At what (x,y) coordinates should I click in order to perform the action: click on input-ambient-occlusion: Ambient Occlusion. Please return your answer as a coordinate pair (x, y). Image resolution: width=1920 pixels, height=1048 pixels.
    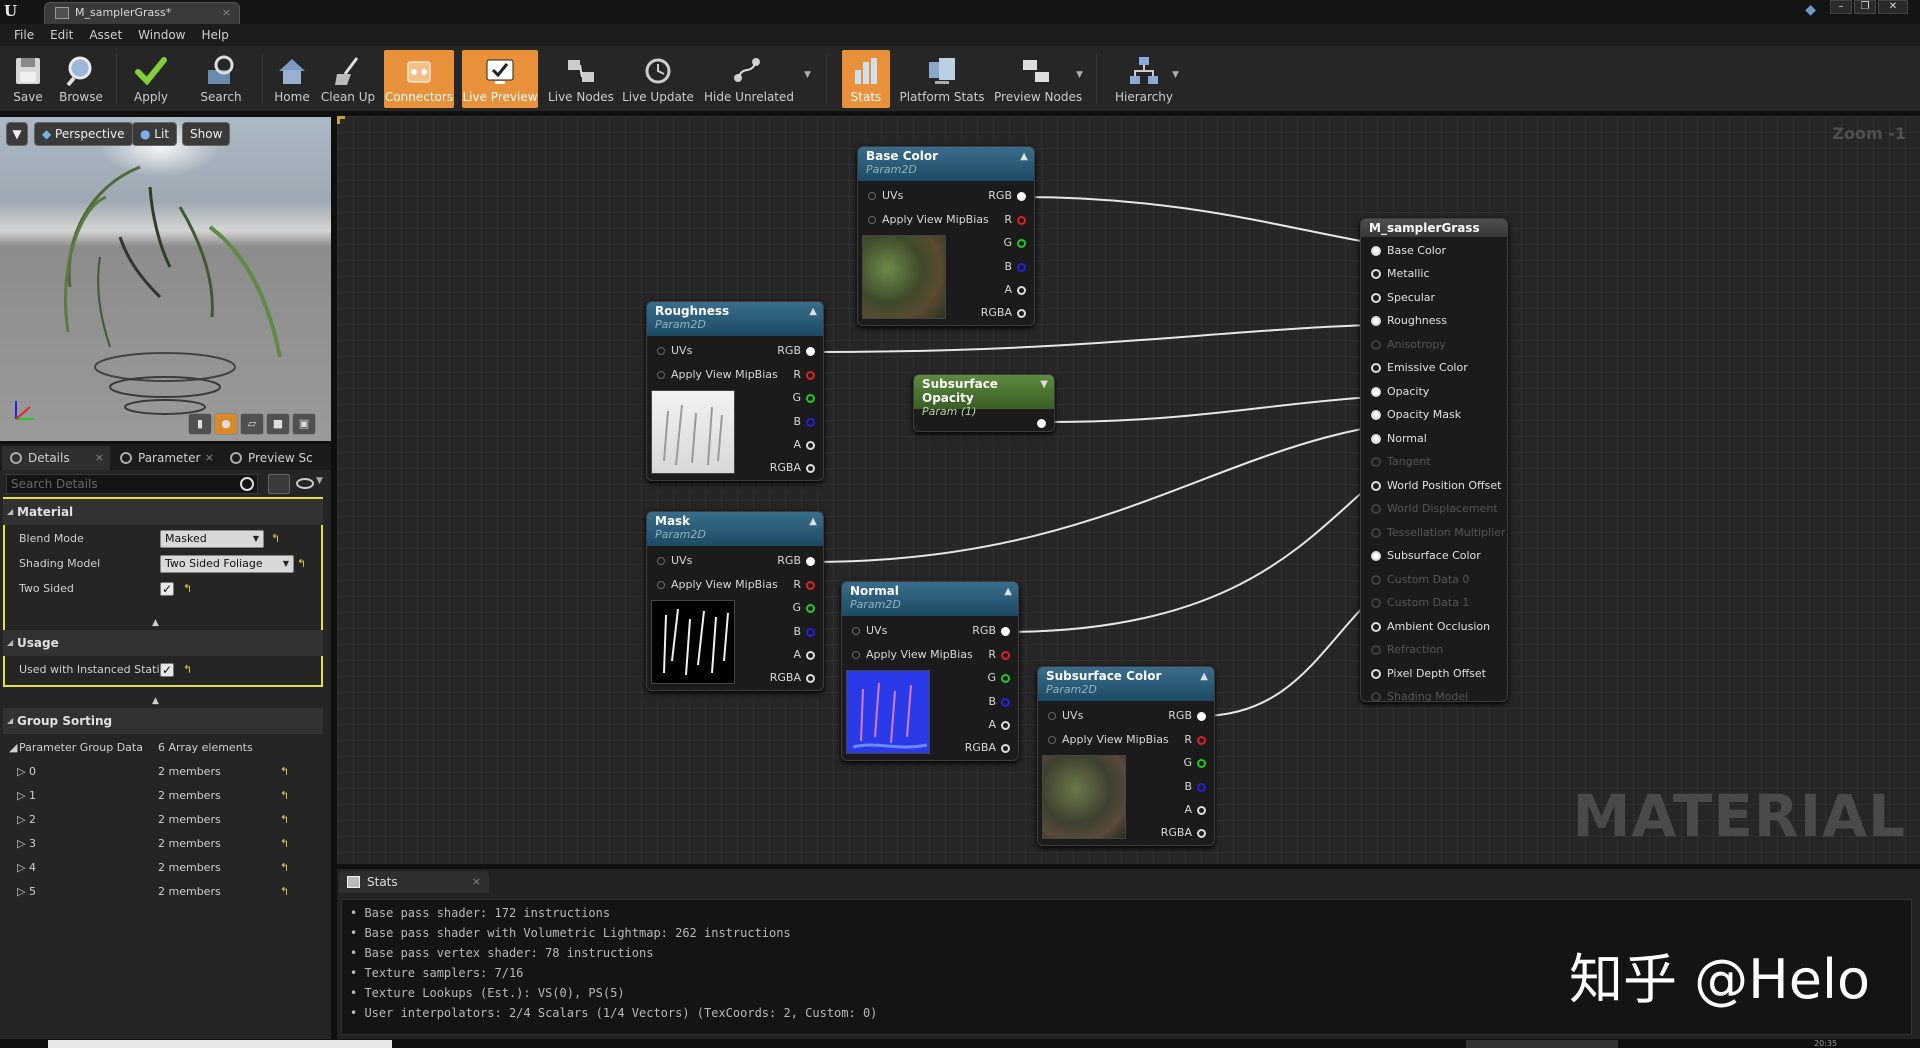
    Looking at the image, I should click on (1430, 627).